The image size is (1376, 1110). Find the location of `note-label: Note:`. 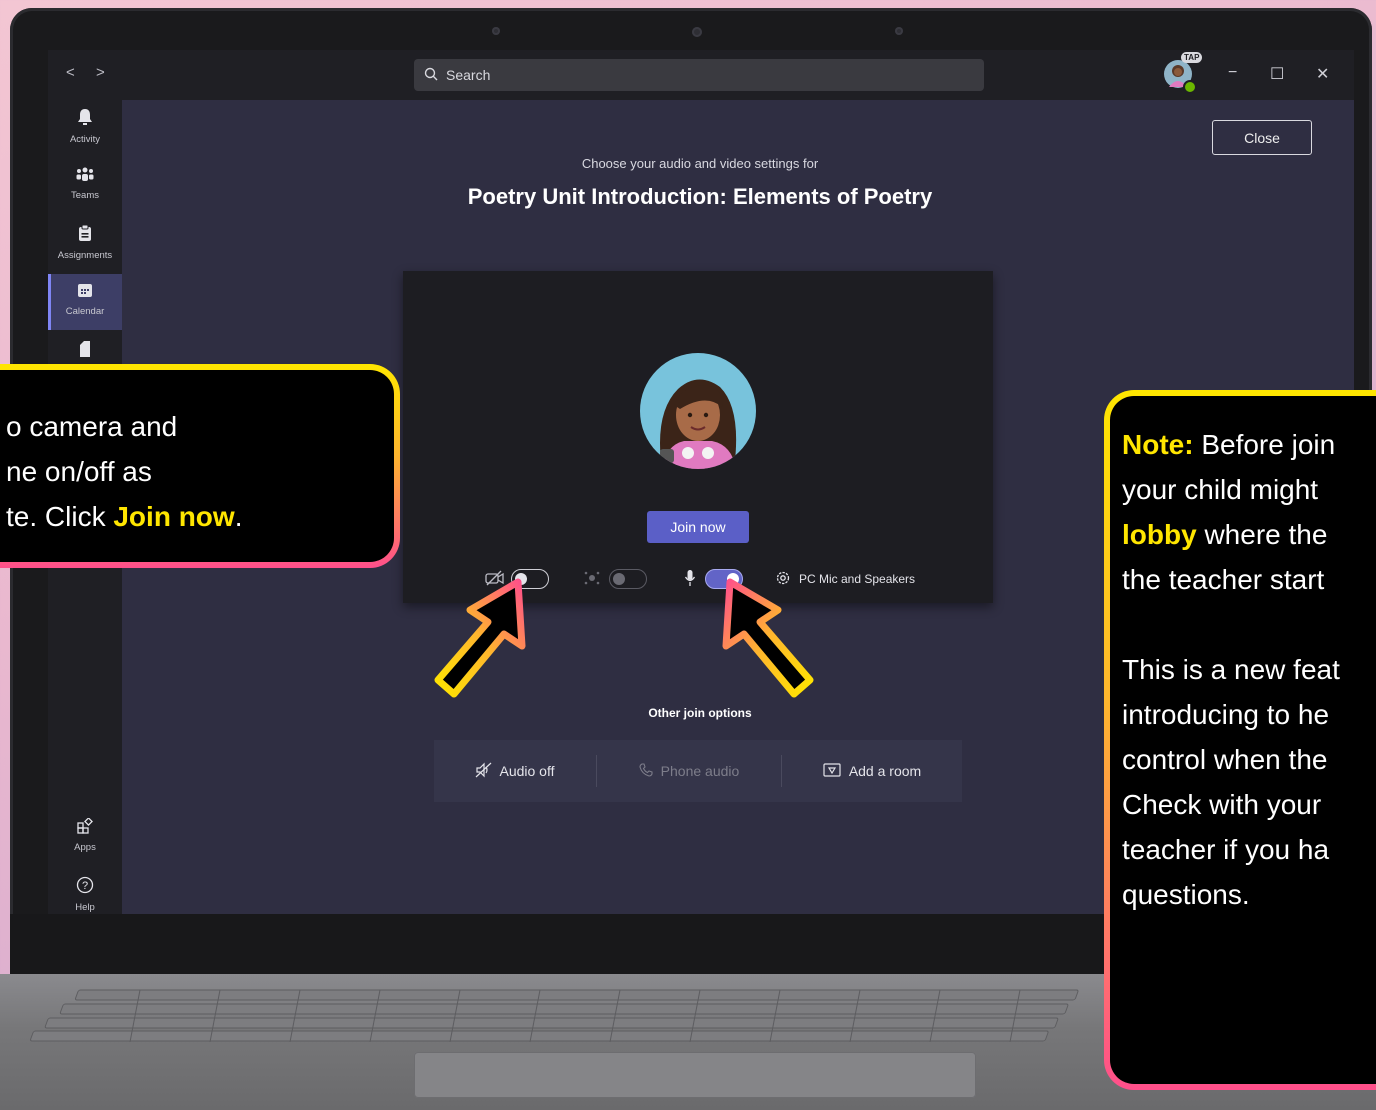

note-label: Note: is located at coordinates (1158, 444).